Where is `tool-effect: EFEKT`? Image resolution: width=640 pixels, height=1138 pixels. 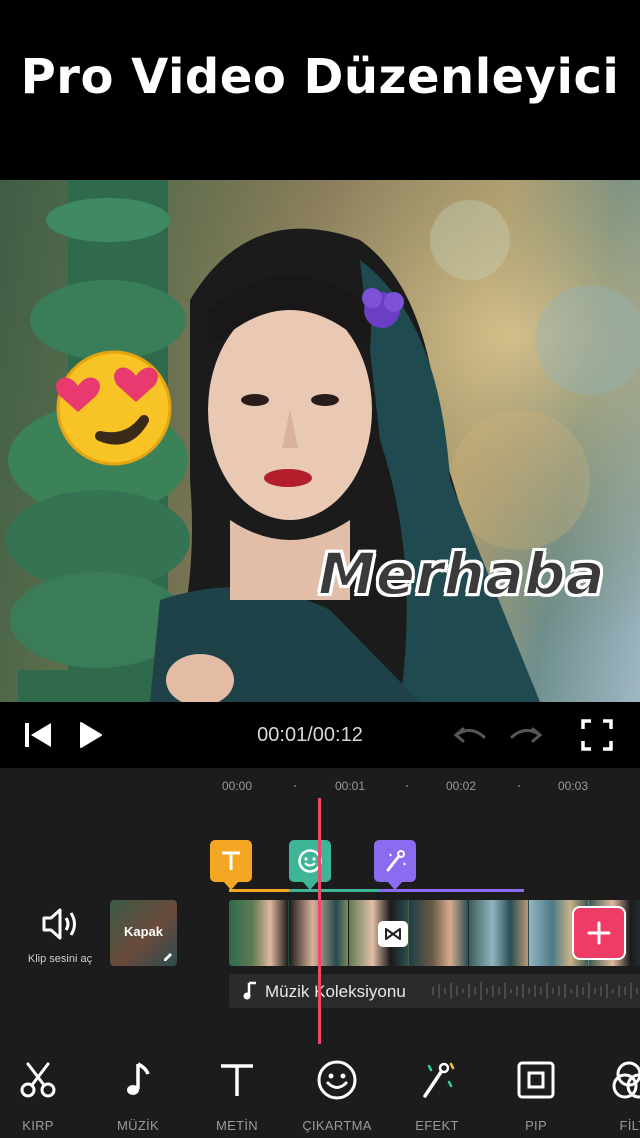 tool-effect: EFEKT is located at coordinates (437, 1091).